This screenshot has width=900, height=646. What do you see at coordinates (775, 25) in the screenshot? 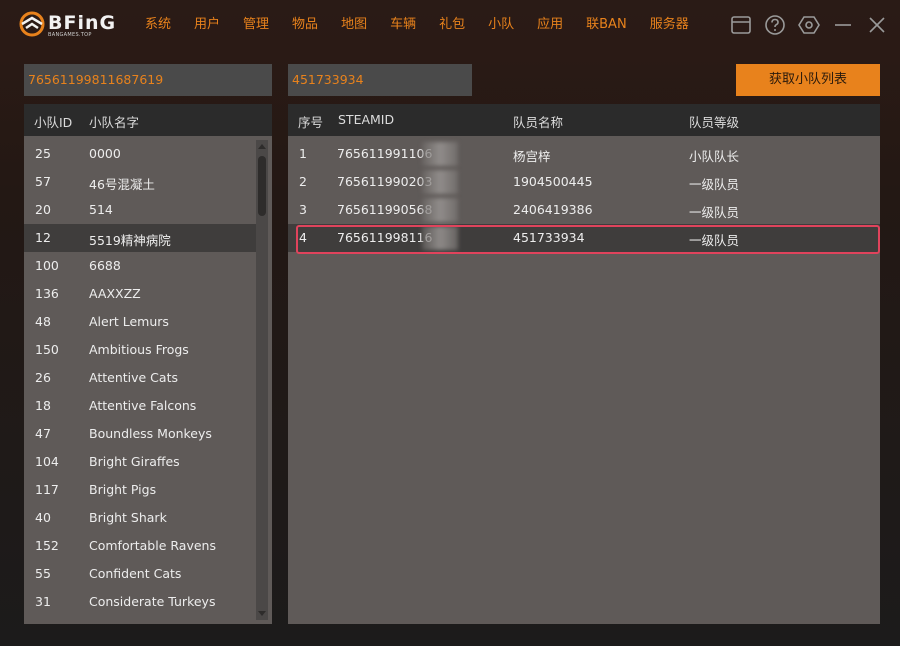
I see `help-icon` at bounding box center [775, 25].